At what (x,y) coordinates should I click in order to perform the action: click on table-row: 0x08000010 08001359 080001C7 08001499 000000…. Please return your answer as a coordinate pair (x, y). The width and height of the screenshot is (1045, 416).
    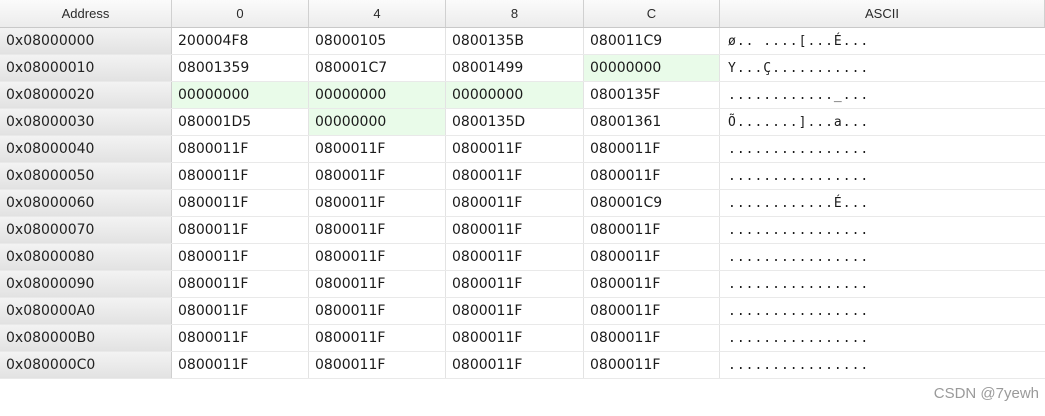
    Looking at the image, I should click on (522, 68).